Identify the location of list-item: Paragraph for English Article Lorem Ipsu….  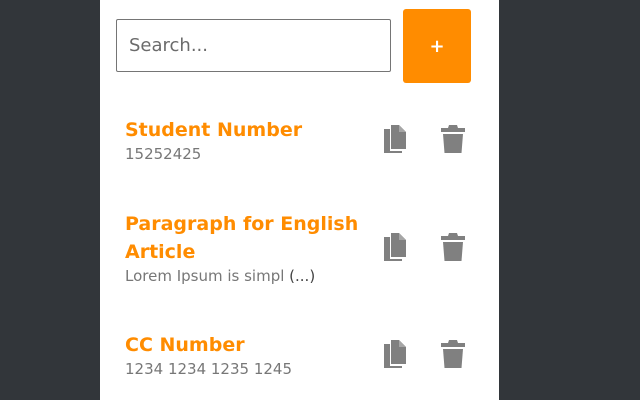
(300, 248).